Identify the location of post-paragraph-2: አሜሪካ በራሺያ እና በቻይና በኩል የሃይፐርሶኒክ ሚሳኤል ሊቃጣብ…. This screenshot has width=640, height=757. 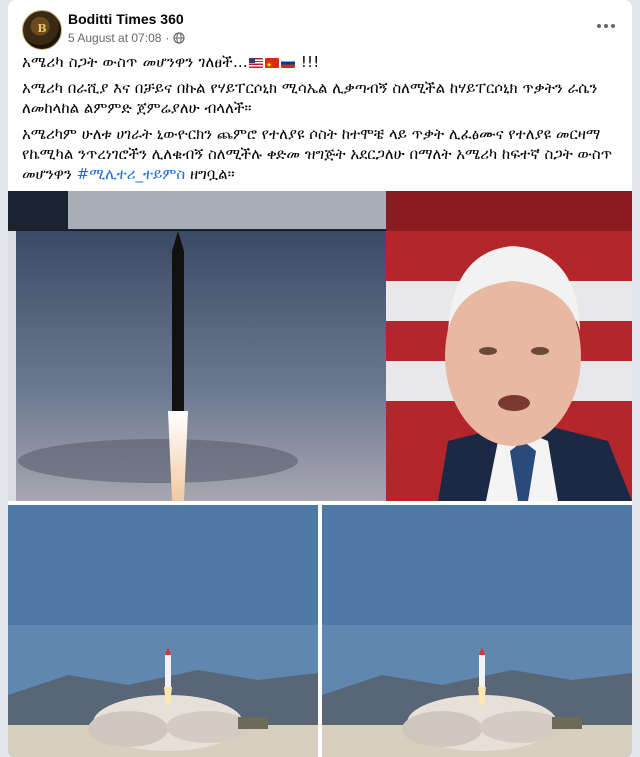
(310, 98).